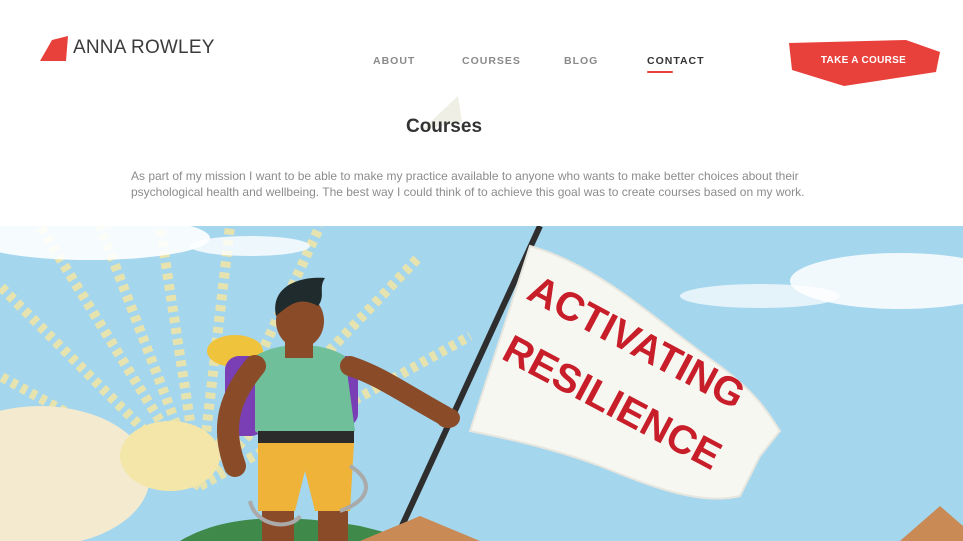 The height and width of the screenshot is (541, 963). Describe the element at coordinates (144, 47) in the screenshot. I see `logo-text: ANNA ROWLEY` at that location.